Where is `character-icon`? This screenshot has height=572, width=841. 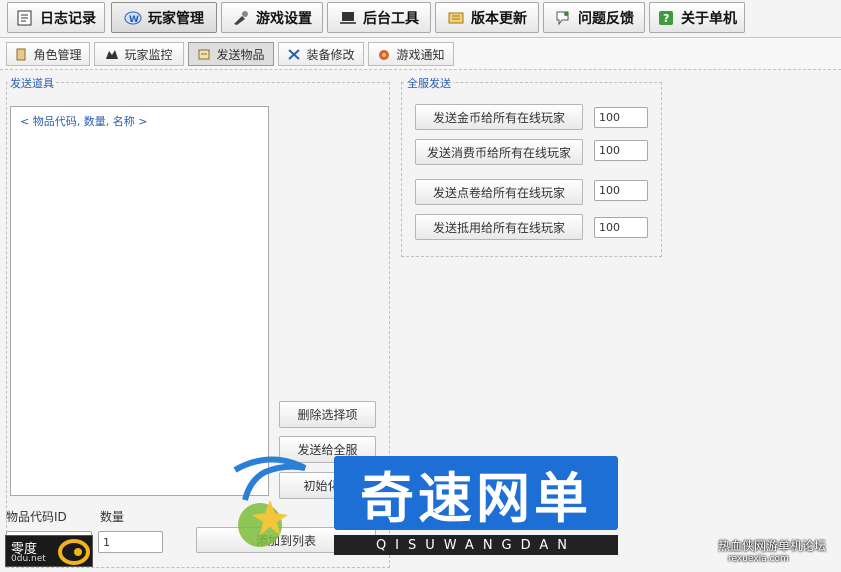
character-icon is located at coordinates (21, 54).